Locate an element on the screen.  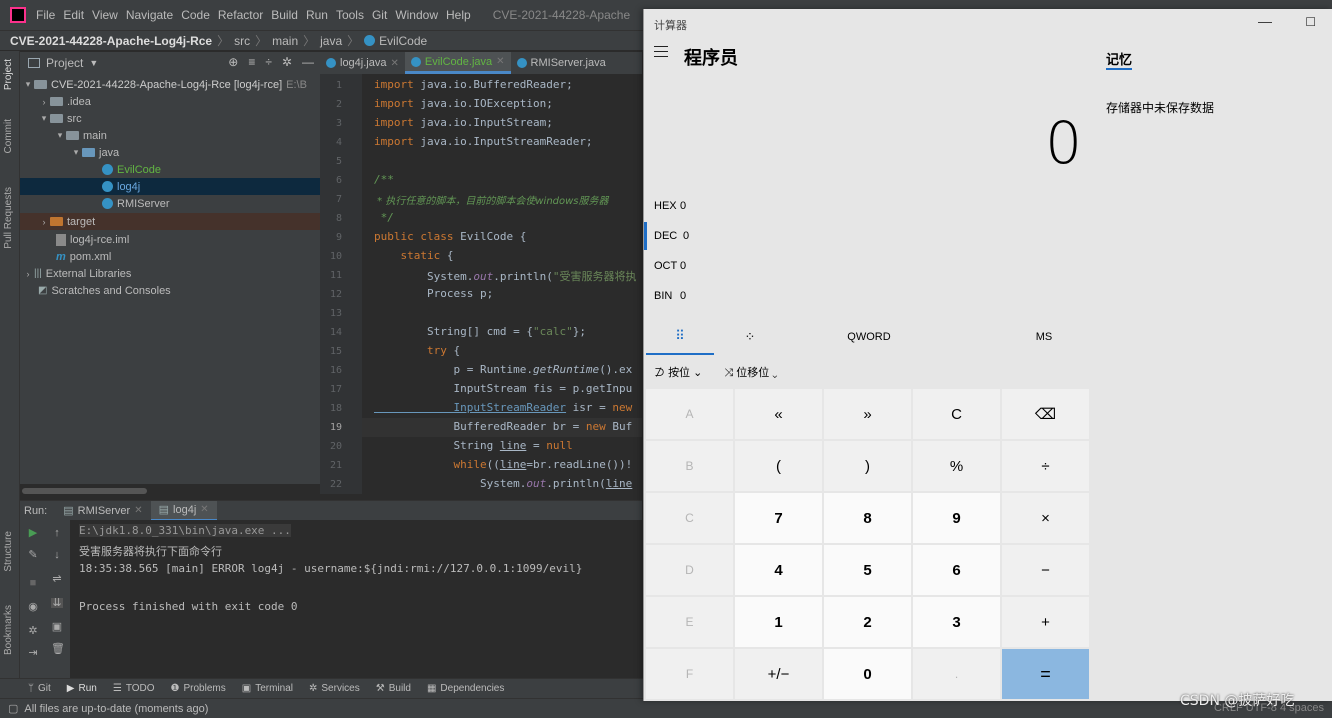
bitwise-dropdown: ⊅ 按位 ⌄ is located at coordinates (678, 372).